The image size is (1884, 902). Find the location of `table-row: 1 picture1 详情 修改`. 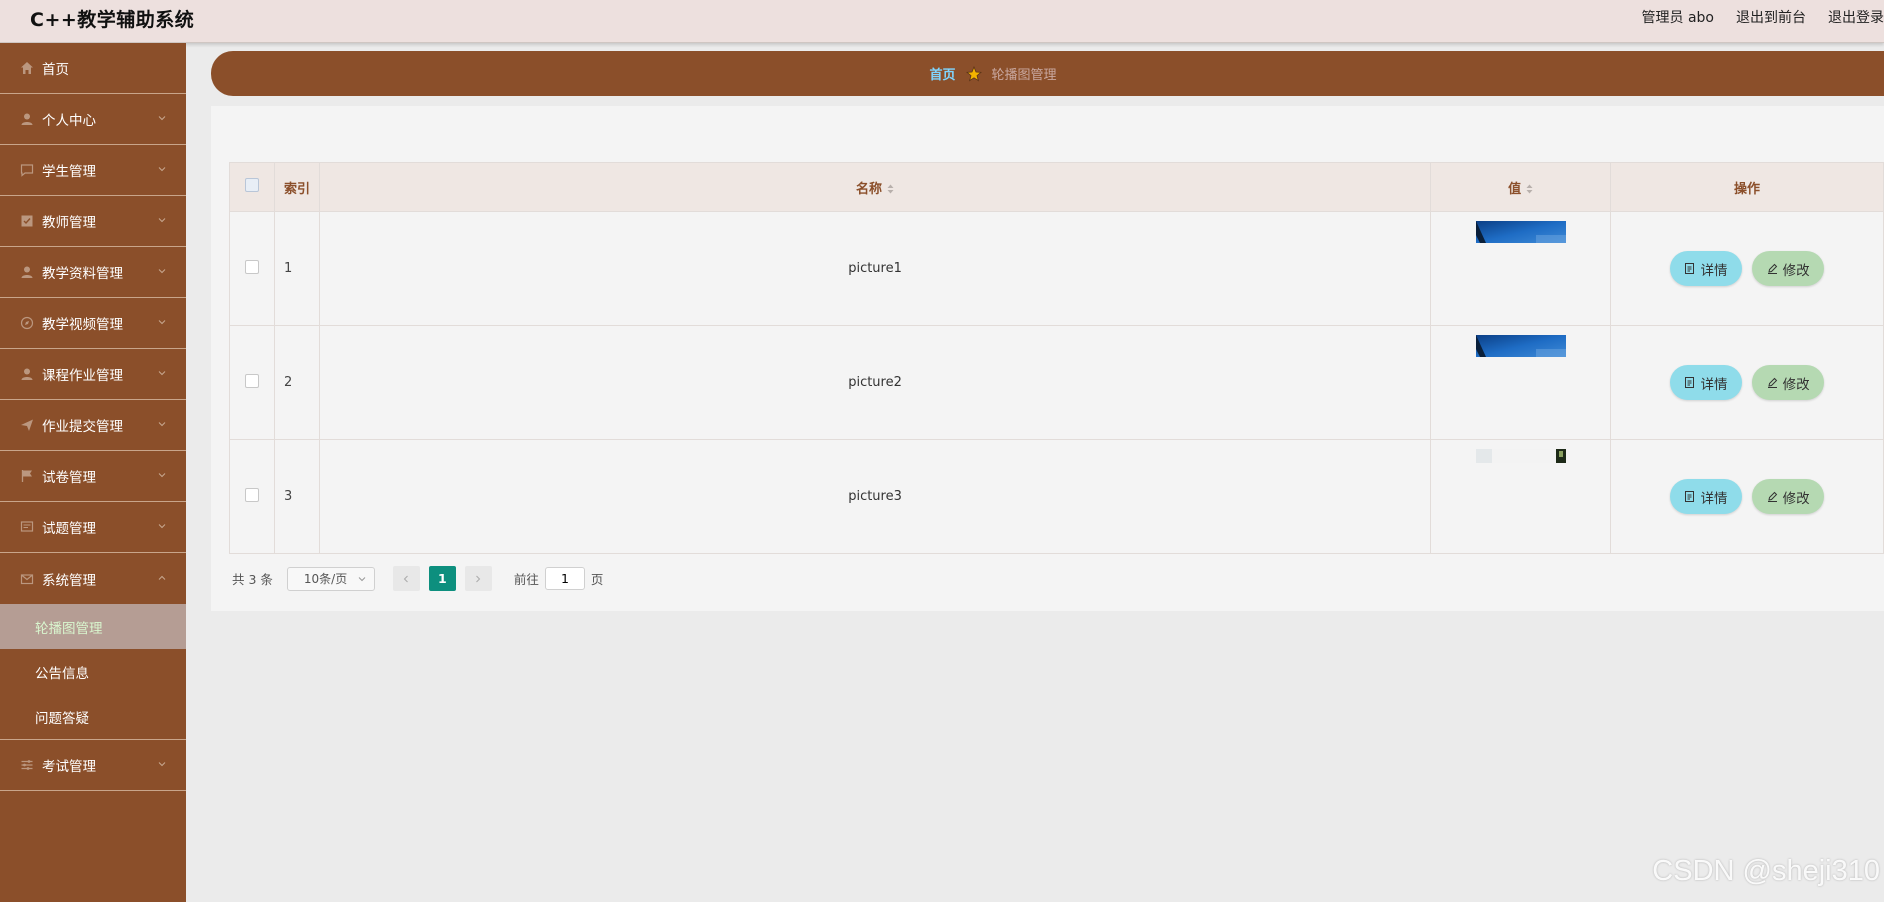

table-row: 1 picture1 详情 修改 is located at coordinates (1056, 268).